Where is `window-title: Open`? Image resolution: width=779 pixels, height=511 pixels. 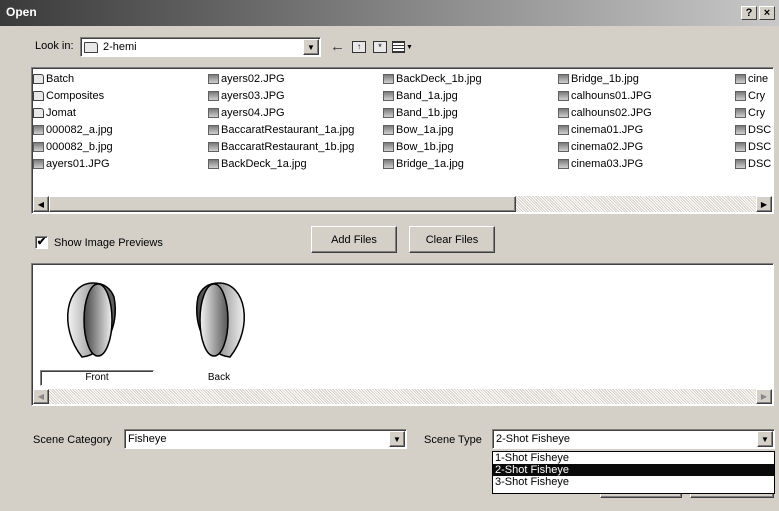 window-title: Open is located at coordinates (21, 12).